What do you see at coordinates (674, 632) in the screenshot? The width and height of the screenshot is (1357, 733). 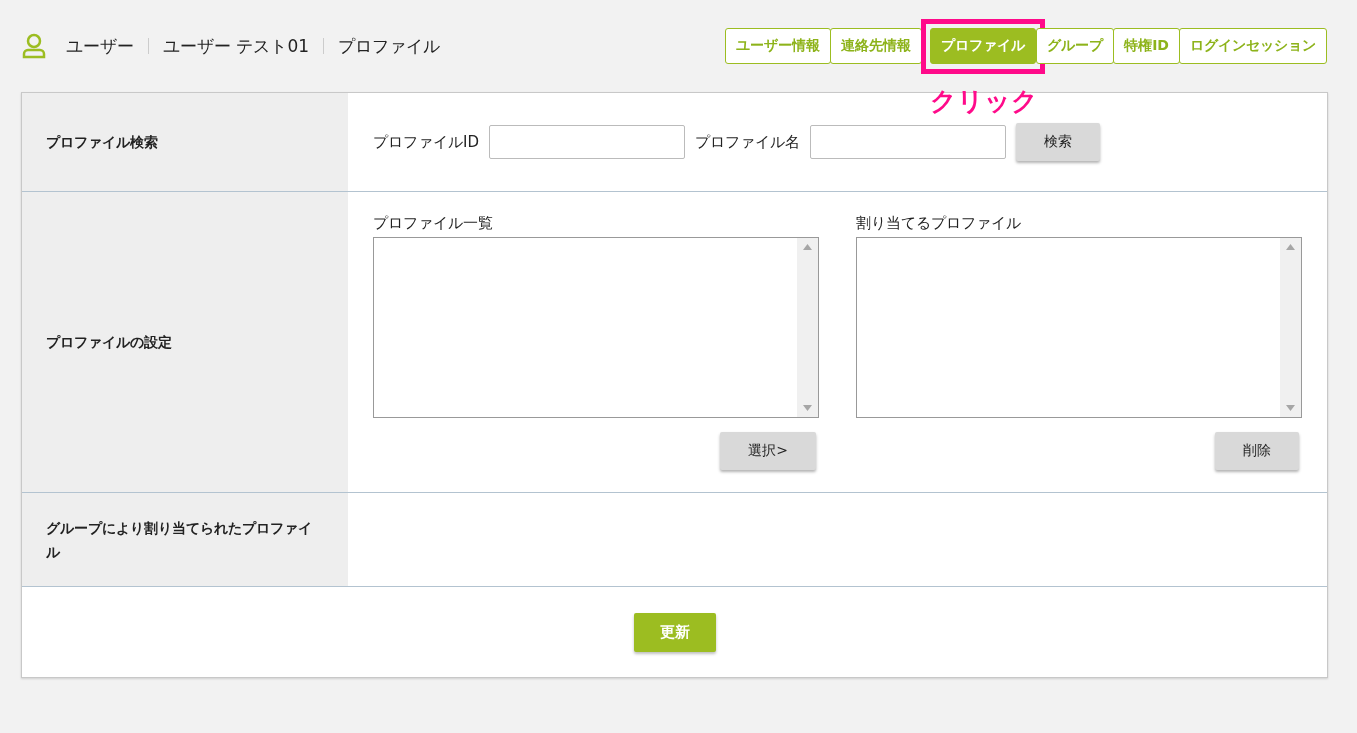 I see `update-button: 更新` at bounding box center [674, 632].